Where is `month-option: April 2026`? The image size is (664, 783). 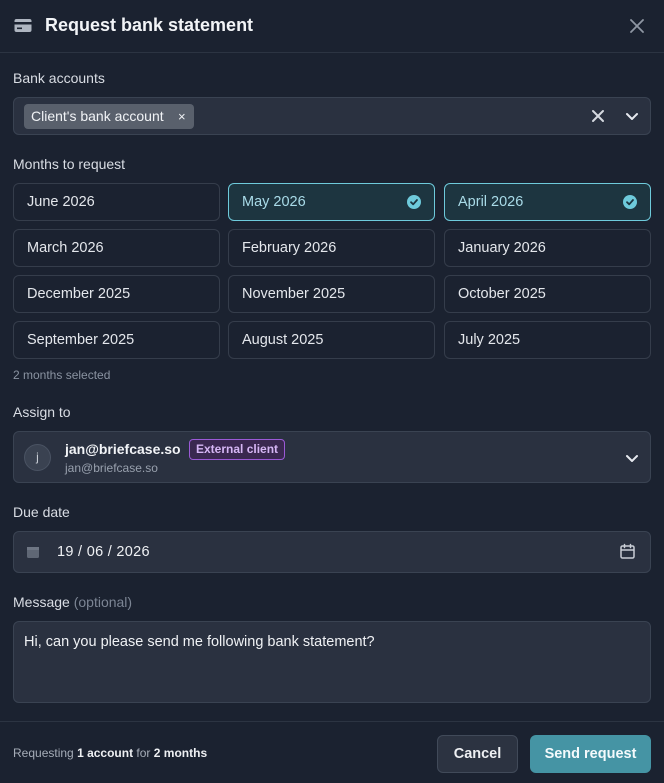 month-option: April 2026 is located at coordinates (547, 202).